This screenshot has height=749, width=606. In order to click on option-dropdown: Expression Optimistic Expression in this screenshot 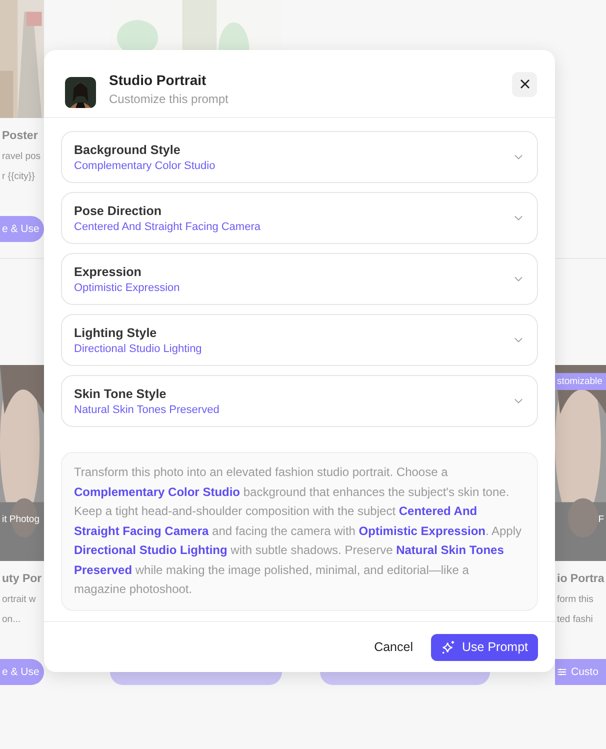, I will do `click(299, 279)`.